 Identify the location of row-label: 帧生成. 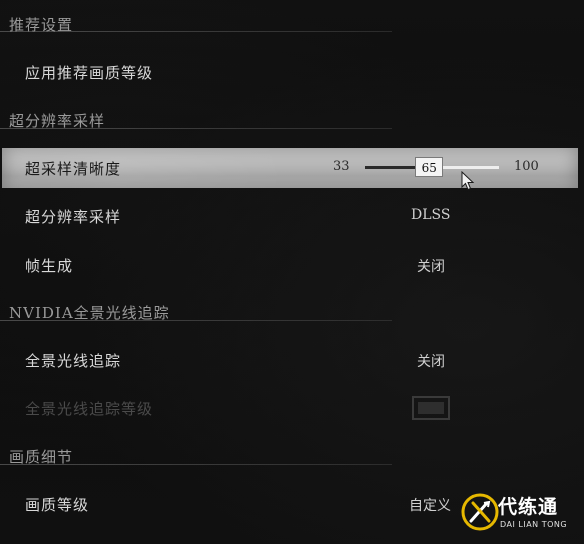
(49, 266).